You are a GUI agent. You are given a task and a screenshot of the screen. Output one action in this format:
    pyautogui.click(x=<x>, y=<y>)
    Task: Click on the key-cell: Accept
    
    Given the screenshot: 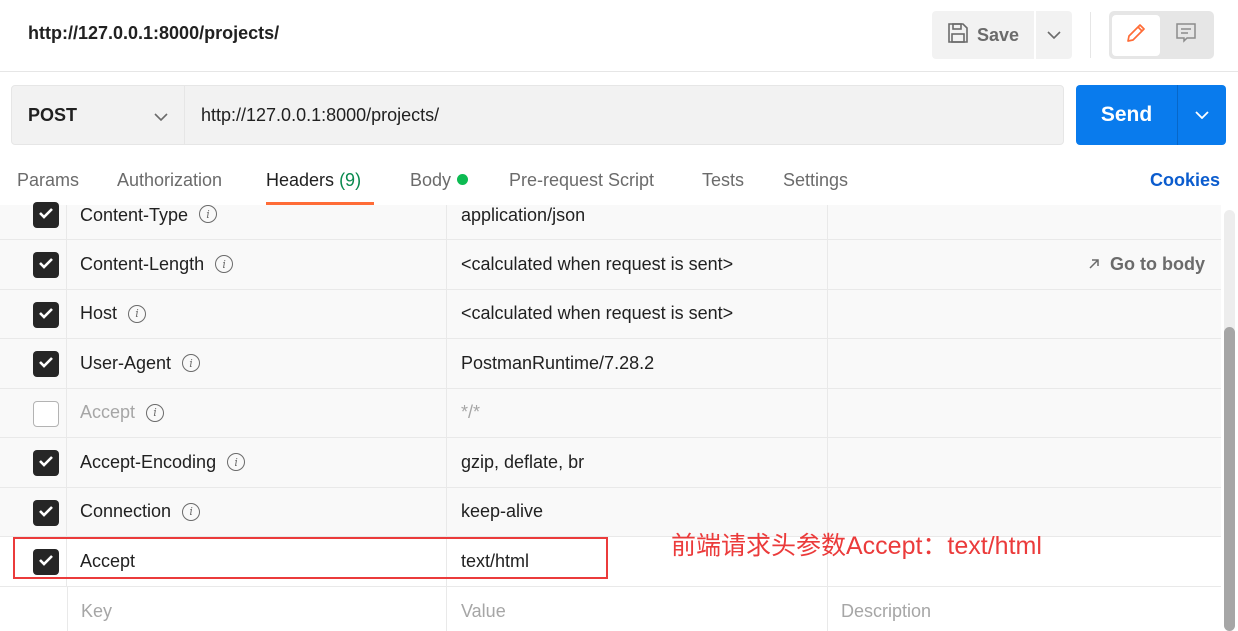 What is the action you would take?
    pyautogui.click(x=257, y=561)
    